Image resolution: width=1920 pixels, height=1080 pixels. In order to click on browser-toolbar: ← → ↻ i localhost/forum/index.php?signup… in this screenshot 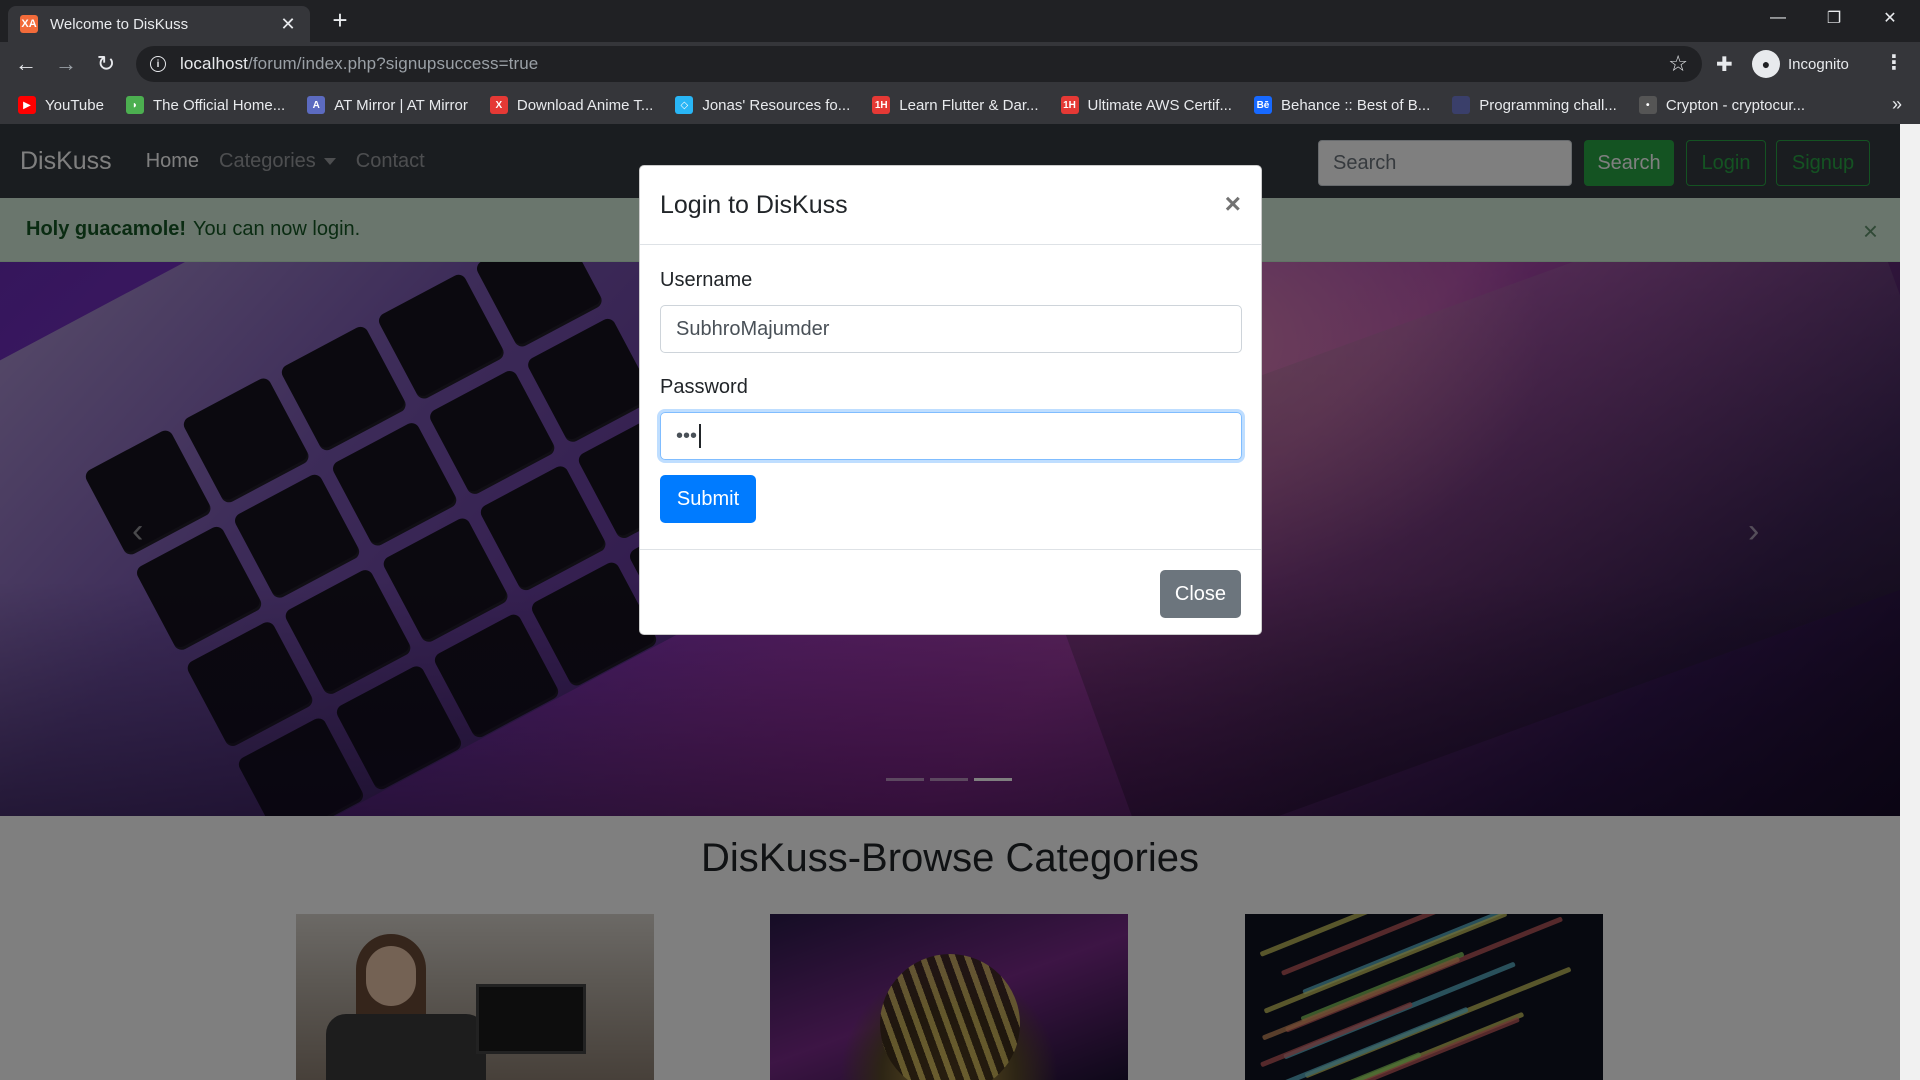, I will do `click(960, 64)`.